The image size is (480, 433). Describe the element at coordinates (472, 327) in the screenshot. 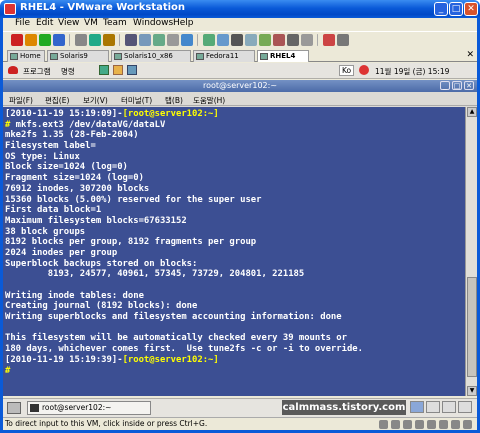

I see `scrollbar-thumb` at that location.